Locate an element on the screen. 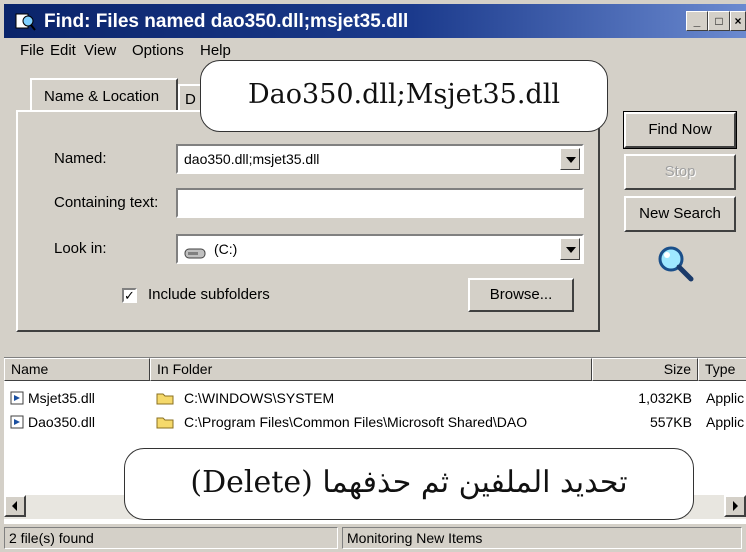 The image size is (746, 552). maximize-icon: □ is located at coordinates (719, 21).